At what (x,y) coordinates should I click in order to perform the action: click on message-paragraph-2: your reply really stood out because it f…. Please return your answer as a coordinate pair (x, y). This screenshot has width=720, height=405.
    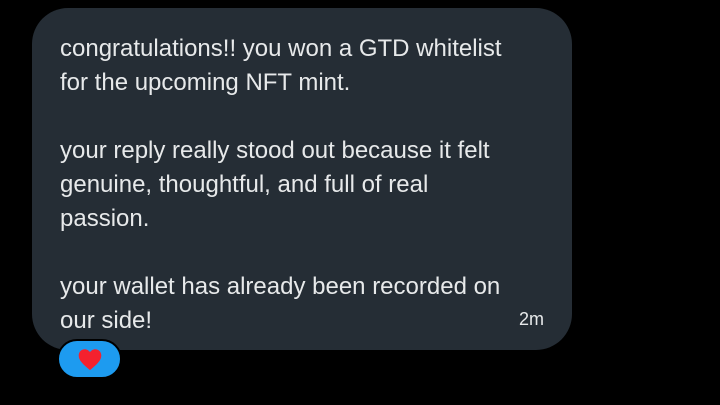
    Looking at the image, I should click on (275, 184).